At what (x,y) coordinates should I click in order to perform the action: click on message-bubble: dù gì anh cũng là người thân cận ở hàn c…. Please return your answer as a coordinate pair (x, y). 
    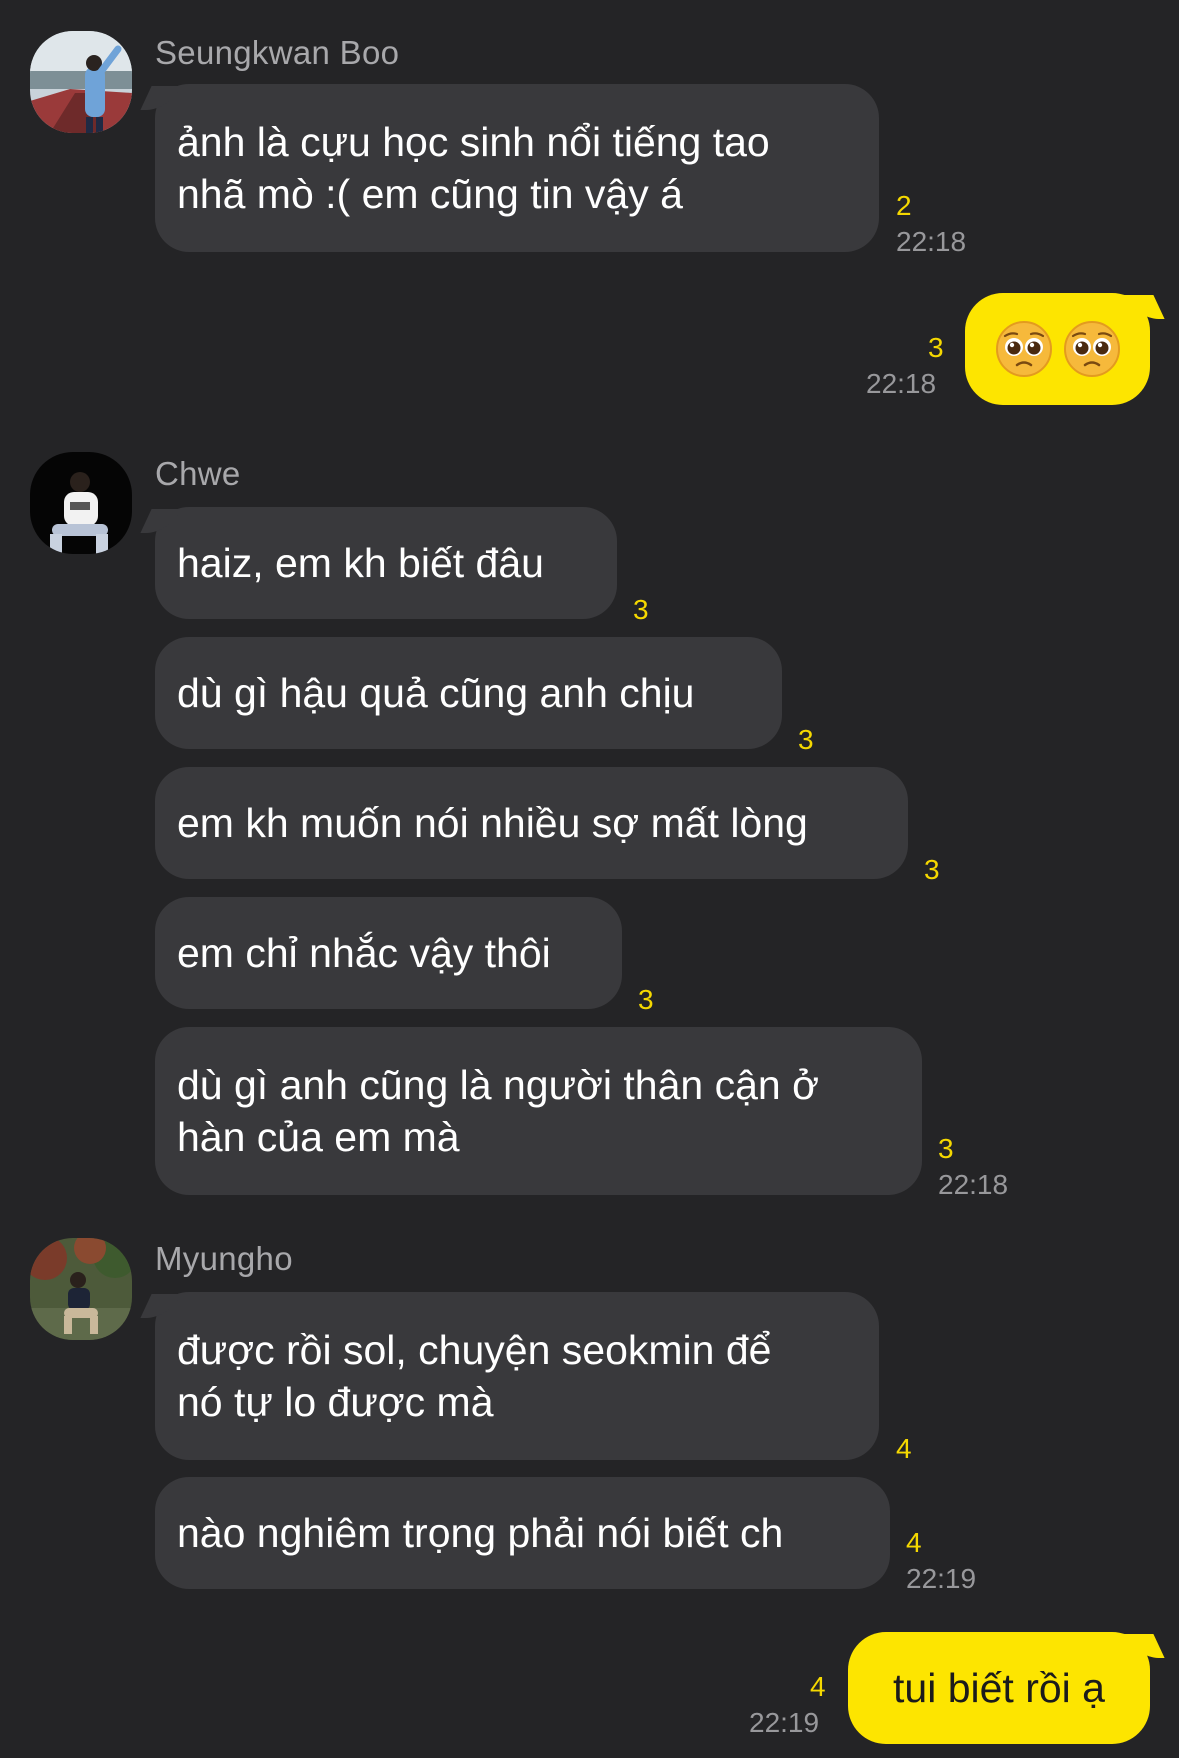
    Looking at the image, I should click on (538, 1111).